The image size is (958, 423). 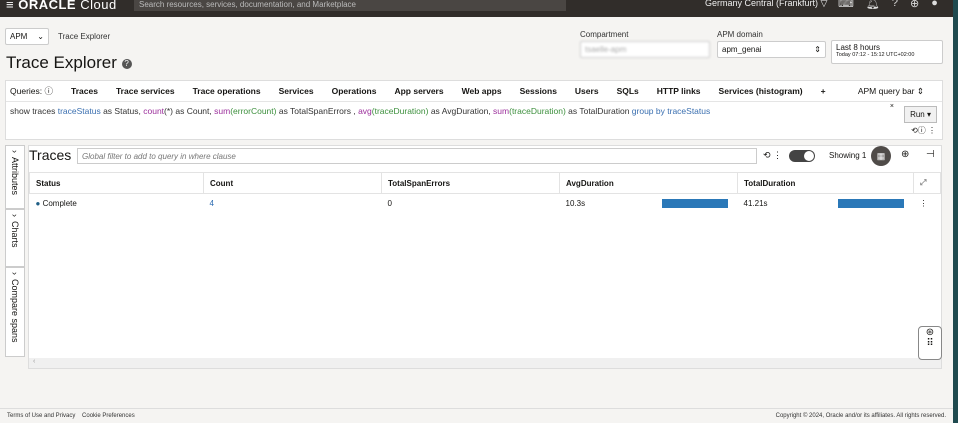 What do you see at coordinates (296, 91) in the screenshot?
I see `query-tab: Services` at bounding box center [296, 91].